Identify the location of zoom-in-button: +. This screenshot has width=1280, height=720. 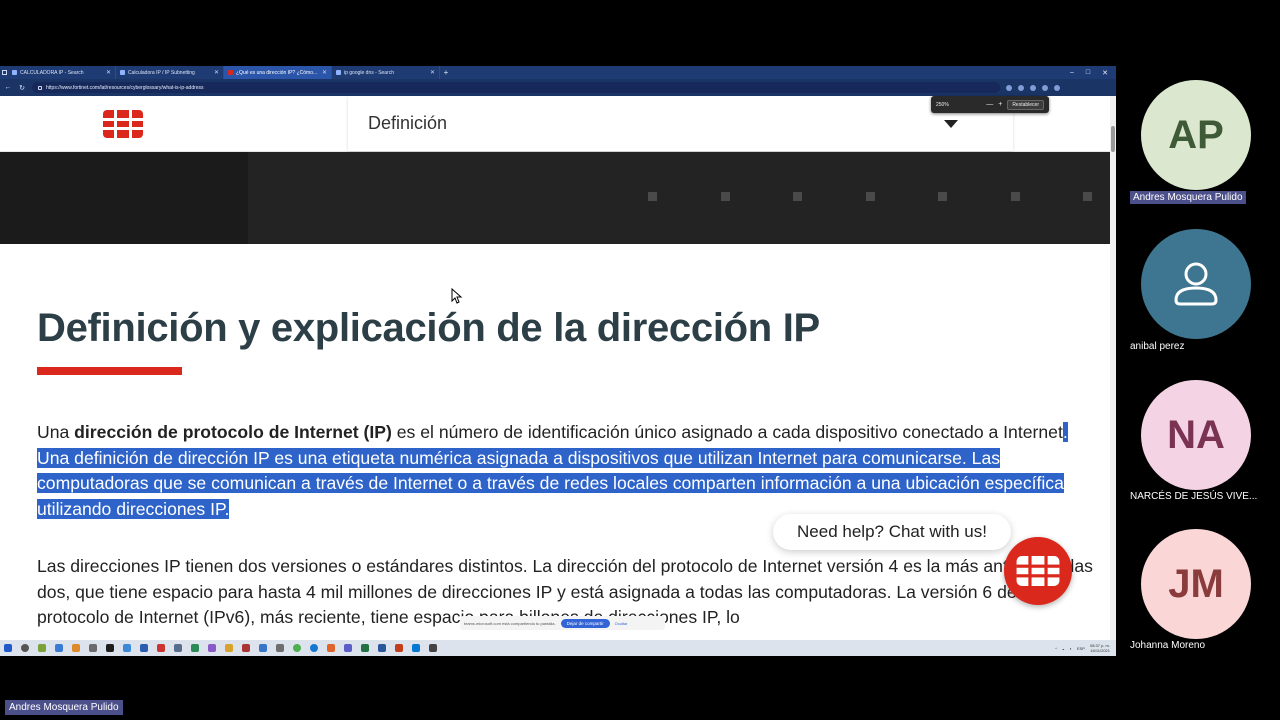
(1000, 104).